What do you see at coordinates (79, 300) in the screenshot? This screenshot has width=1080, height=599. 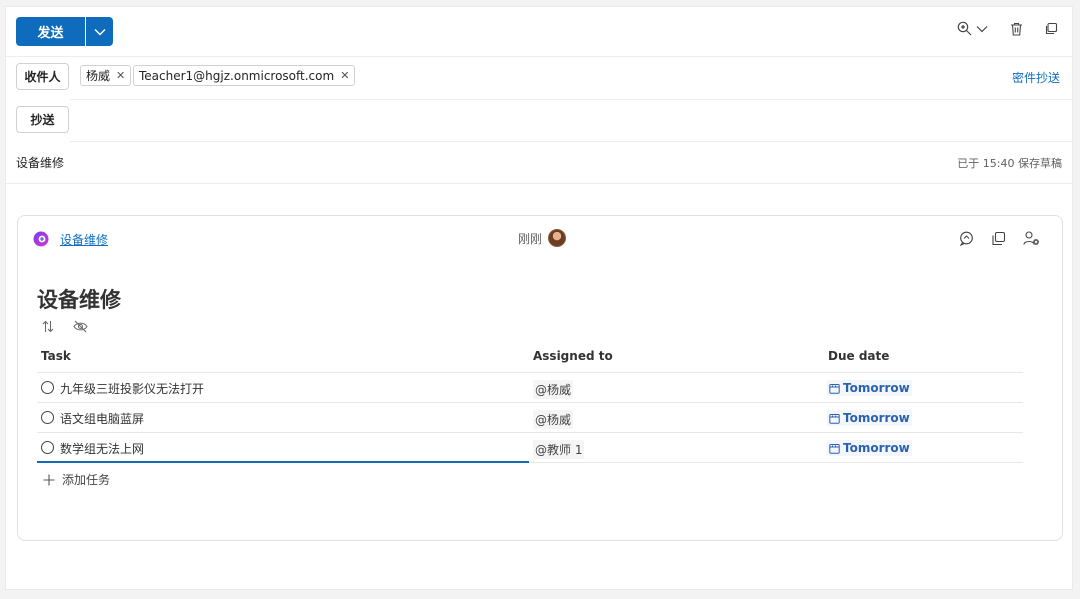 I see `list-title: 设备维修` at bounding box center [79, 300].